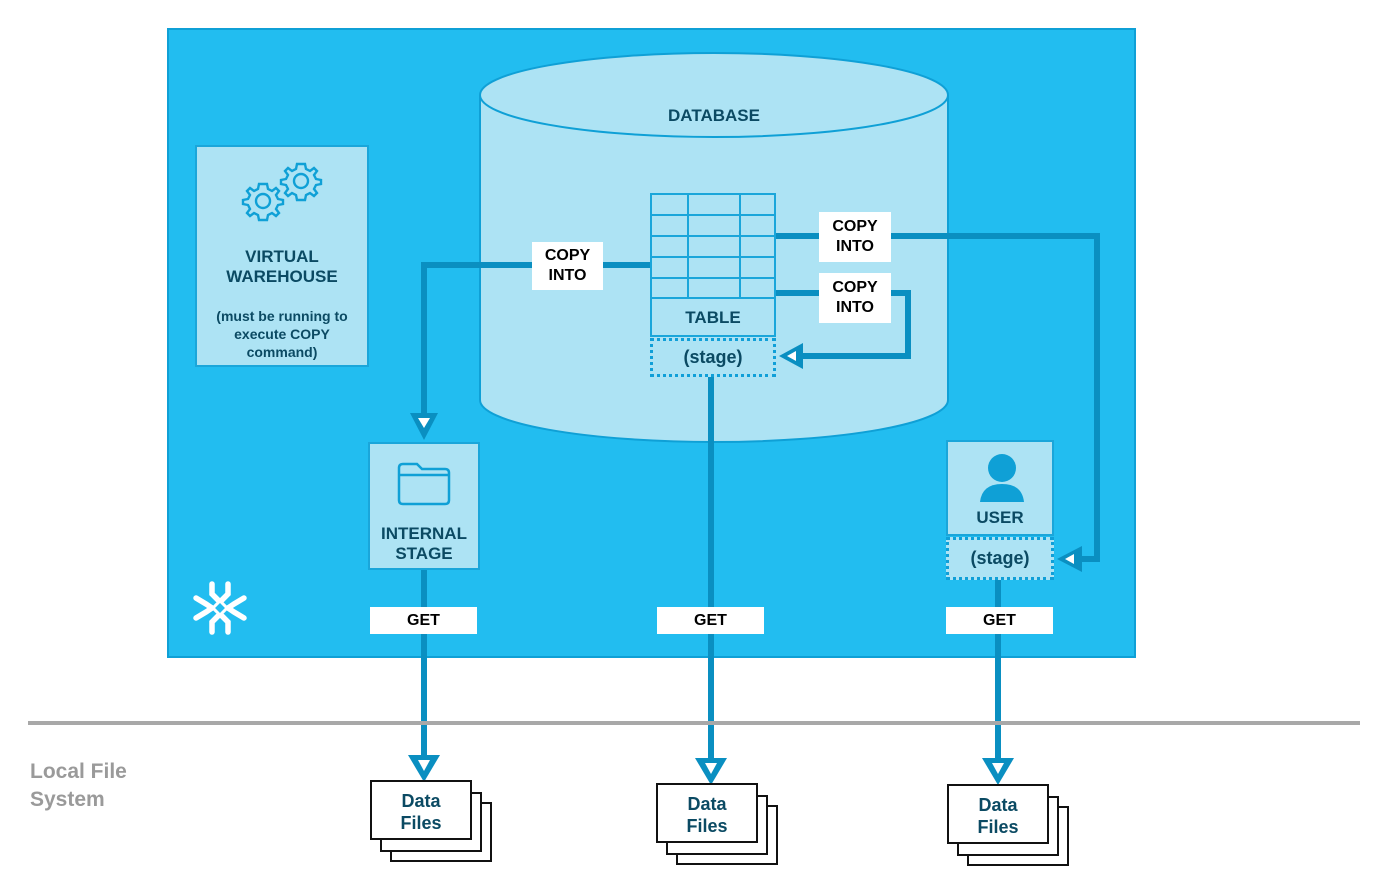 The width and height of the screenshot is (1386, 885). Describe the element at coordinates (855, 237) in the screenshot. I see `copy-into-user-label: COPY INTO` at that location.